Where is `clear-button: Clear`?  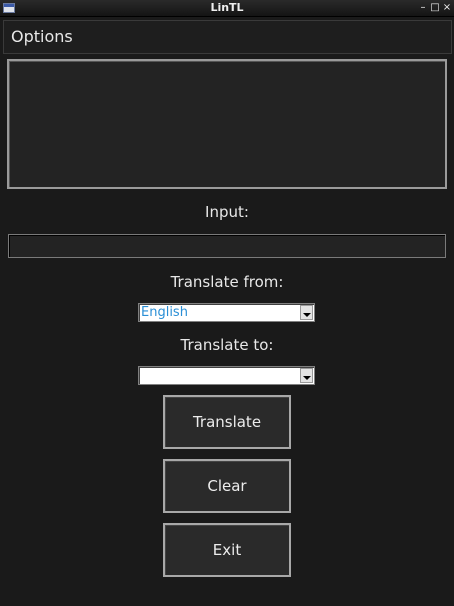 clear-button: Clear is located at coordinates (227, 486).